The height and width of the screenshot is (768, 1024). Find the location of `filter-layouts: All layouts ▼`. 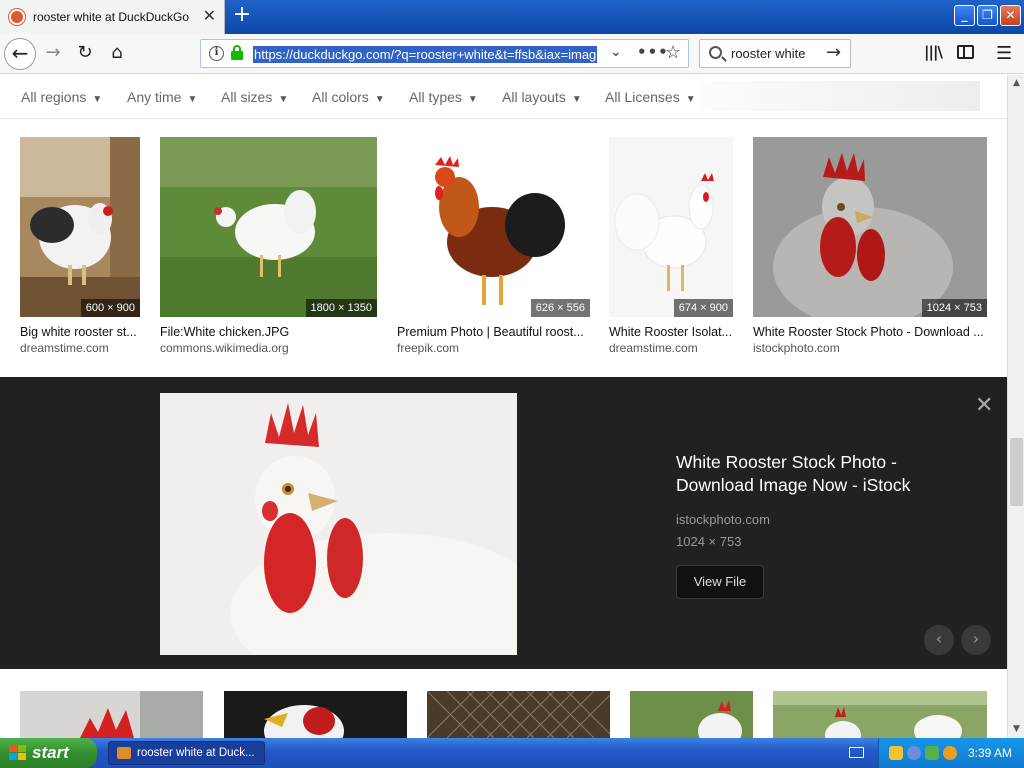

filter-layouts: All layouts ▼ is located at coordinates (542, 97).